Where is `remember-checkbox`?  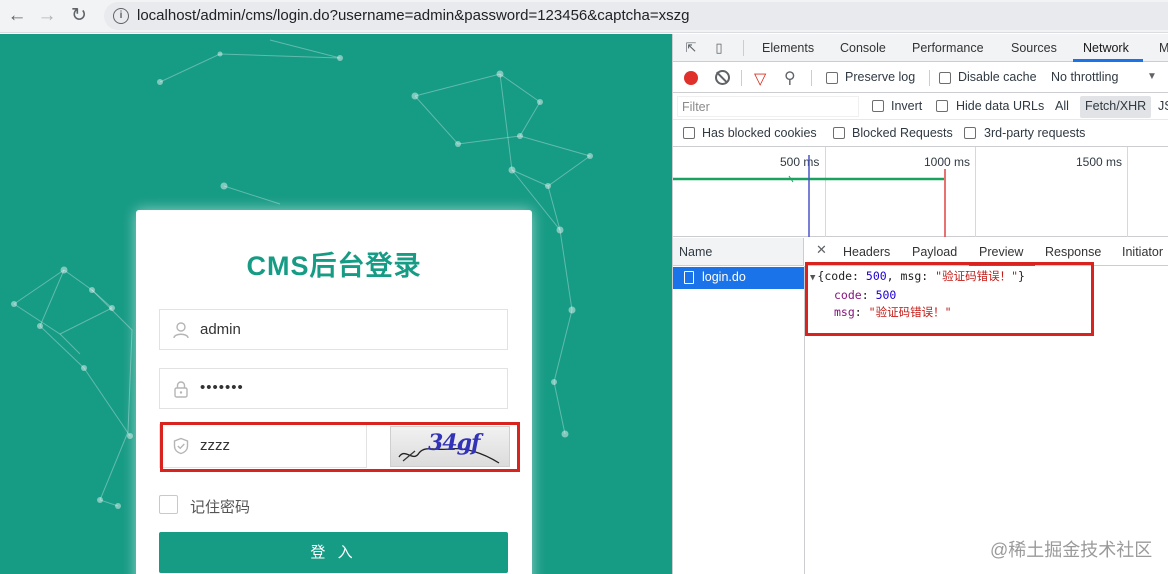
remember-checkbox is located at coordinates (168, 504).